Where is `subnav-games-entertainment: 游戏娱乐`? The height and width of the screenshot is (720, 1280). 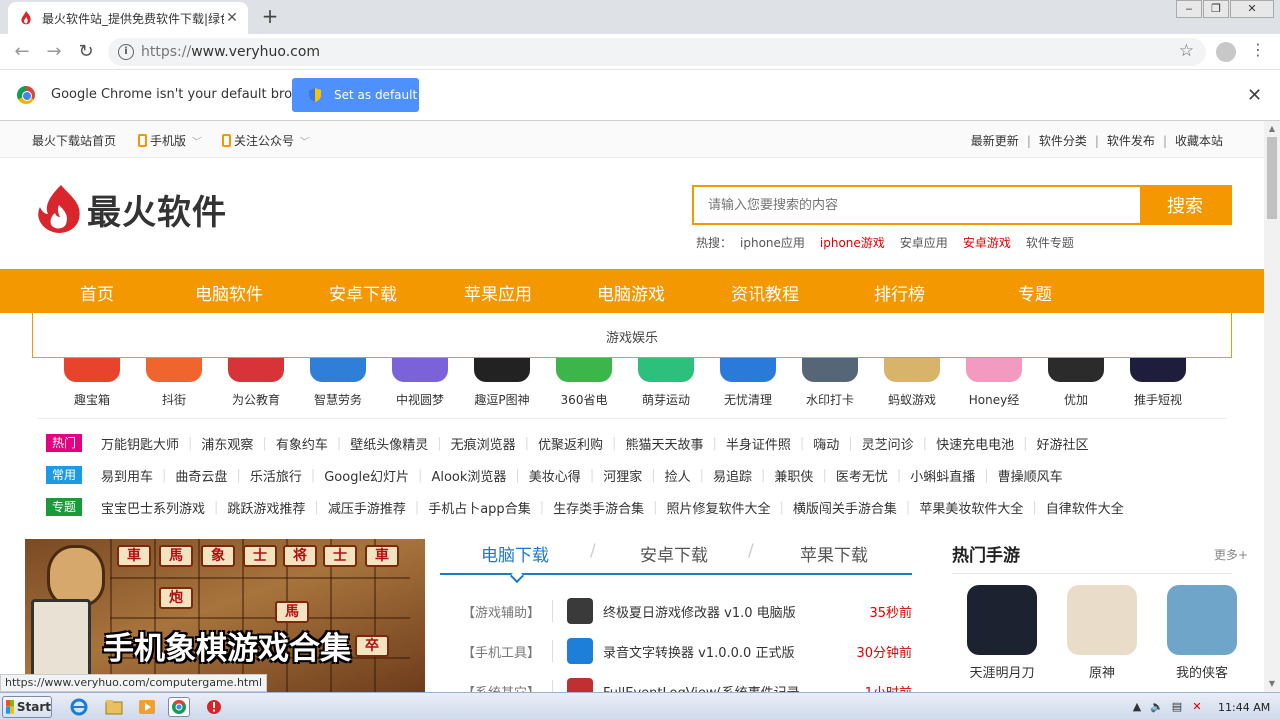
subnav-games-entertainment: 游戏娱乐 is located at coordinates (632, 338).